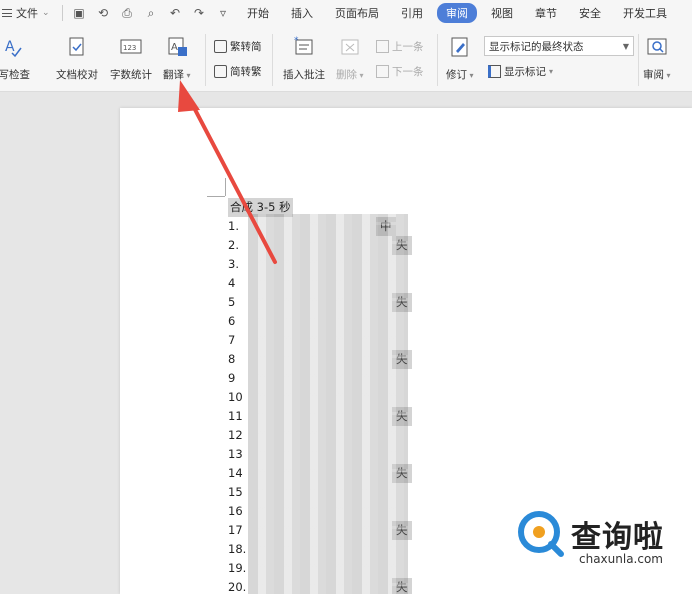 The width and height of the screenshot is (692, 594). Describe the element at coordinates (412, 13) in the screenshot. I see `tab-references: 引用` at that location.